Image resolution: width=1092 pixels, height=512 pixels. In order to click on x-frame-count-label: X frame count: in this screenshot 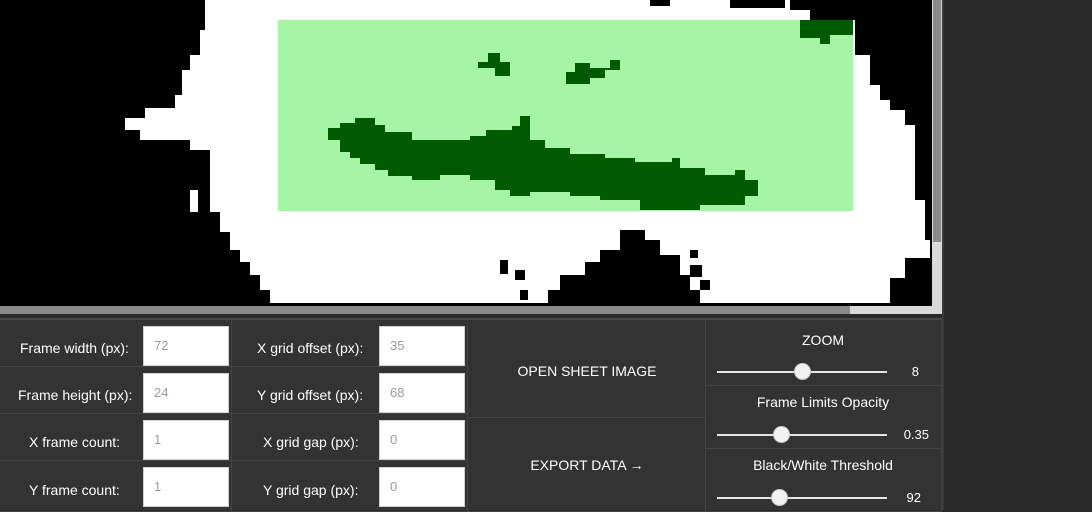, I will do `click(75, 442)`.